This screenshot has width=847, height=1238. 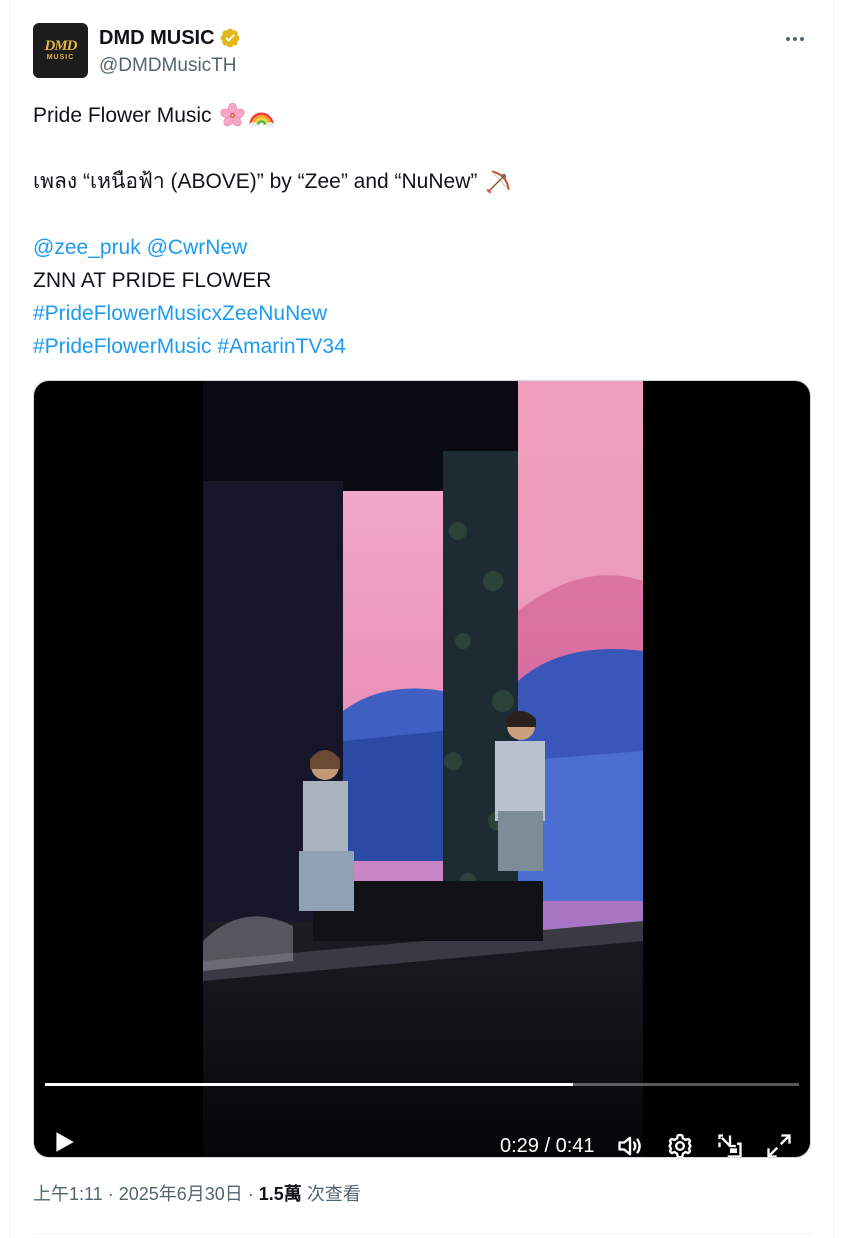 What do you see at coordinates (87, 247) in the screenshot?
I see `mention-link-zee: @zee_pruk` at bounding box center [87, 247].